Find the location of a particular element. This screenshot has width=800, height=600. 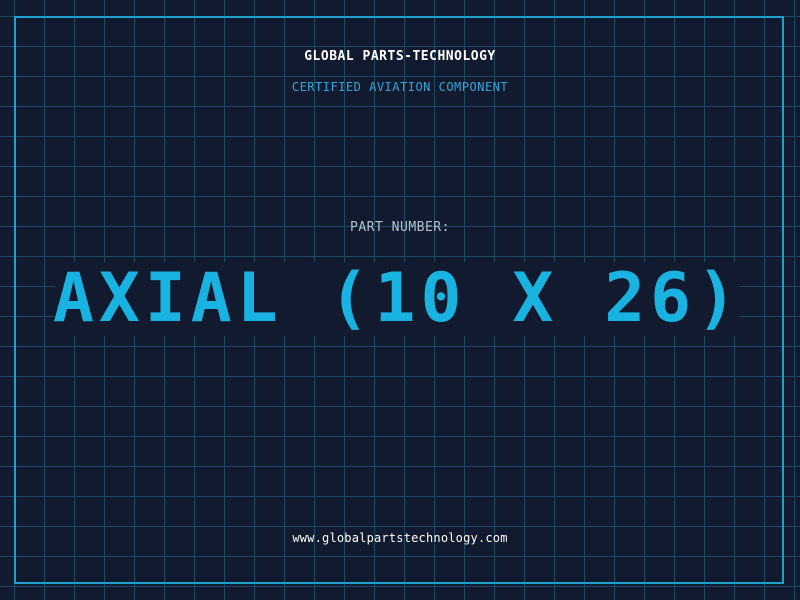

company-name: GLOBAL PARTS-TECHNOLOGY is located at coordinates (400, 56).